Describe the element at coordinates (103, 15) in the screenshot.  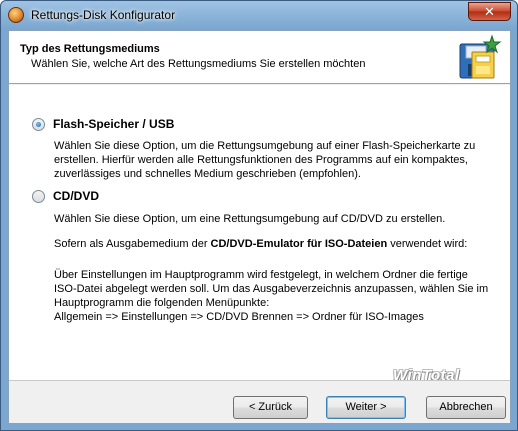
I see `window-title: Rettungs-Disk Konfigurator` at that location.